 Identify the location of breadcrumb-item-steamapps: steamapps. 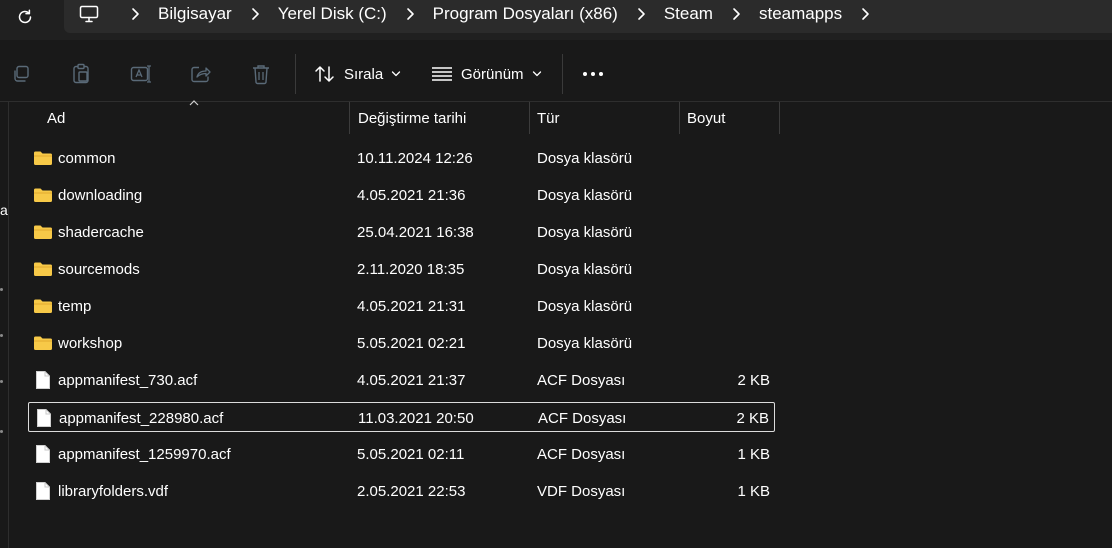
(800, 14).